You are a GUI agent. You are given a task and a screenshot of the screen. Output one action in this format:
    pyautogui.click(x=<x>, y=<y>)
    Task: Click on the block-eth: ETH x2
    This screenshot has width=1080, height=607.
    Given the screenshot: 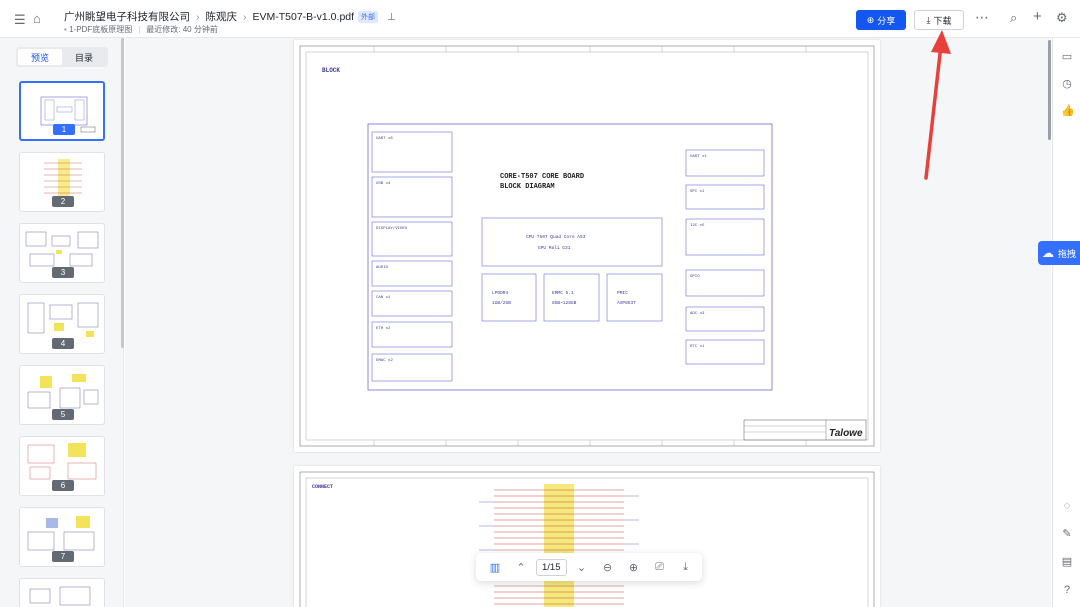 What is the action you would take?
    pyautogui.click(x=383, y=329)
    